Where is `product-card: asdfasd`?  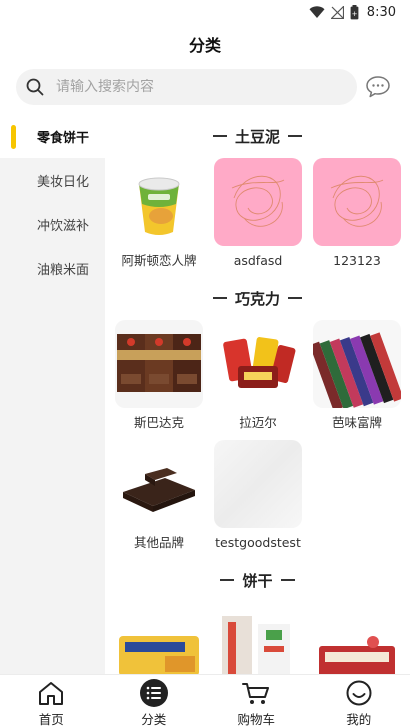 product-card: asdfasd is located at coordinates (258, 214).